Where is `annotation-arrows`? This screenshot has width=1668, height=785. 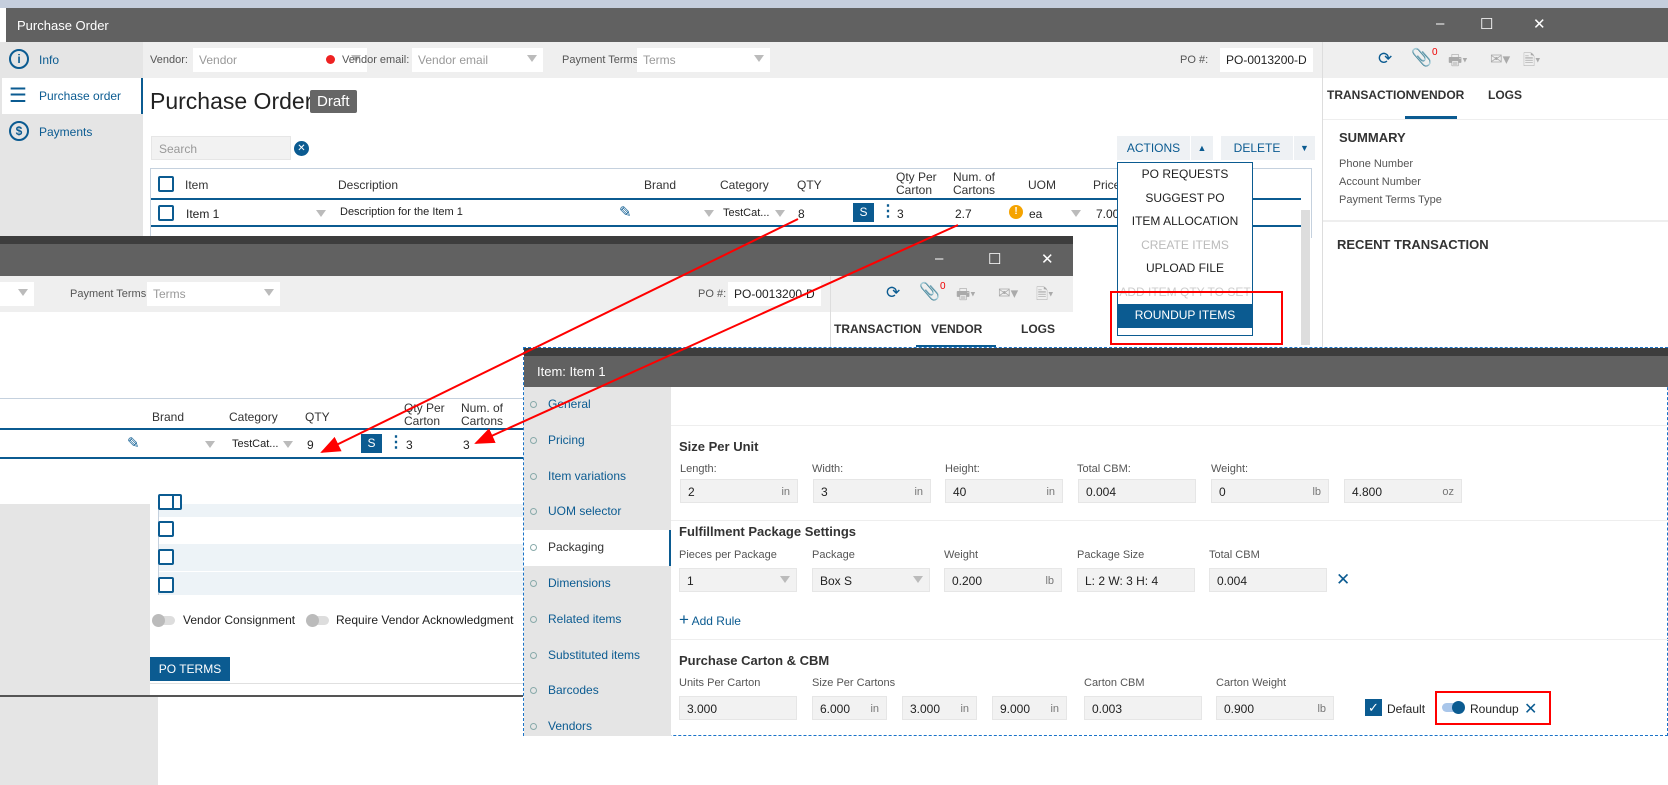
annotation-arrows is located at coordinates (639, 335).